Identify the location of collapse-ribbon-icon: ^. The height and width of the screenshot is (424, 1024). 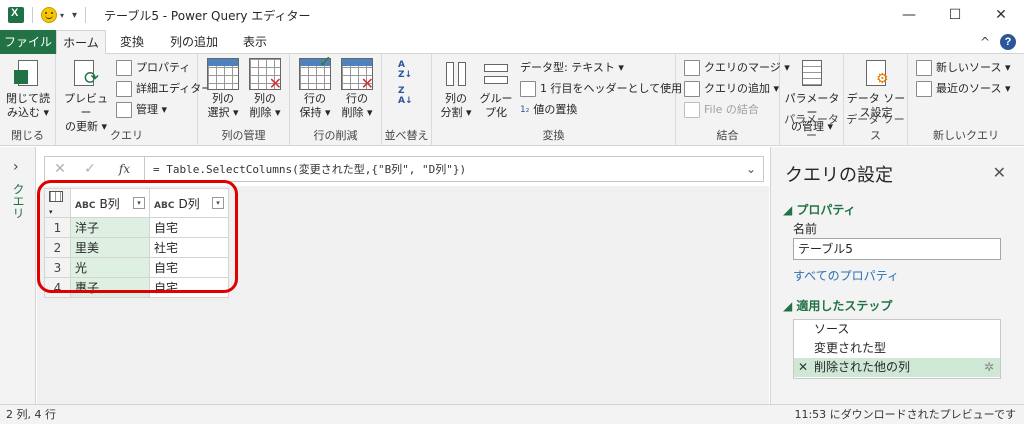
(985, 42).